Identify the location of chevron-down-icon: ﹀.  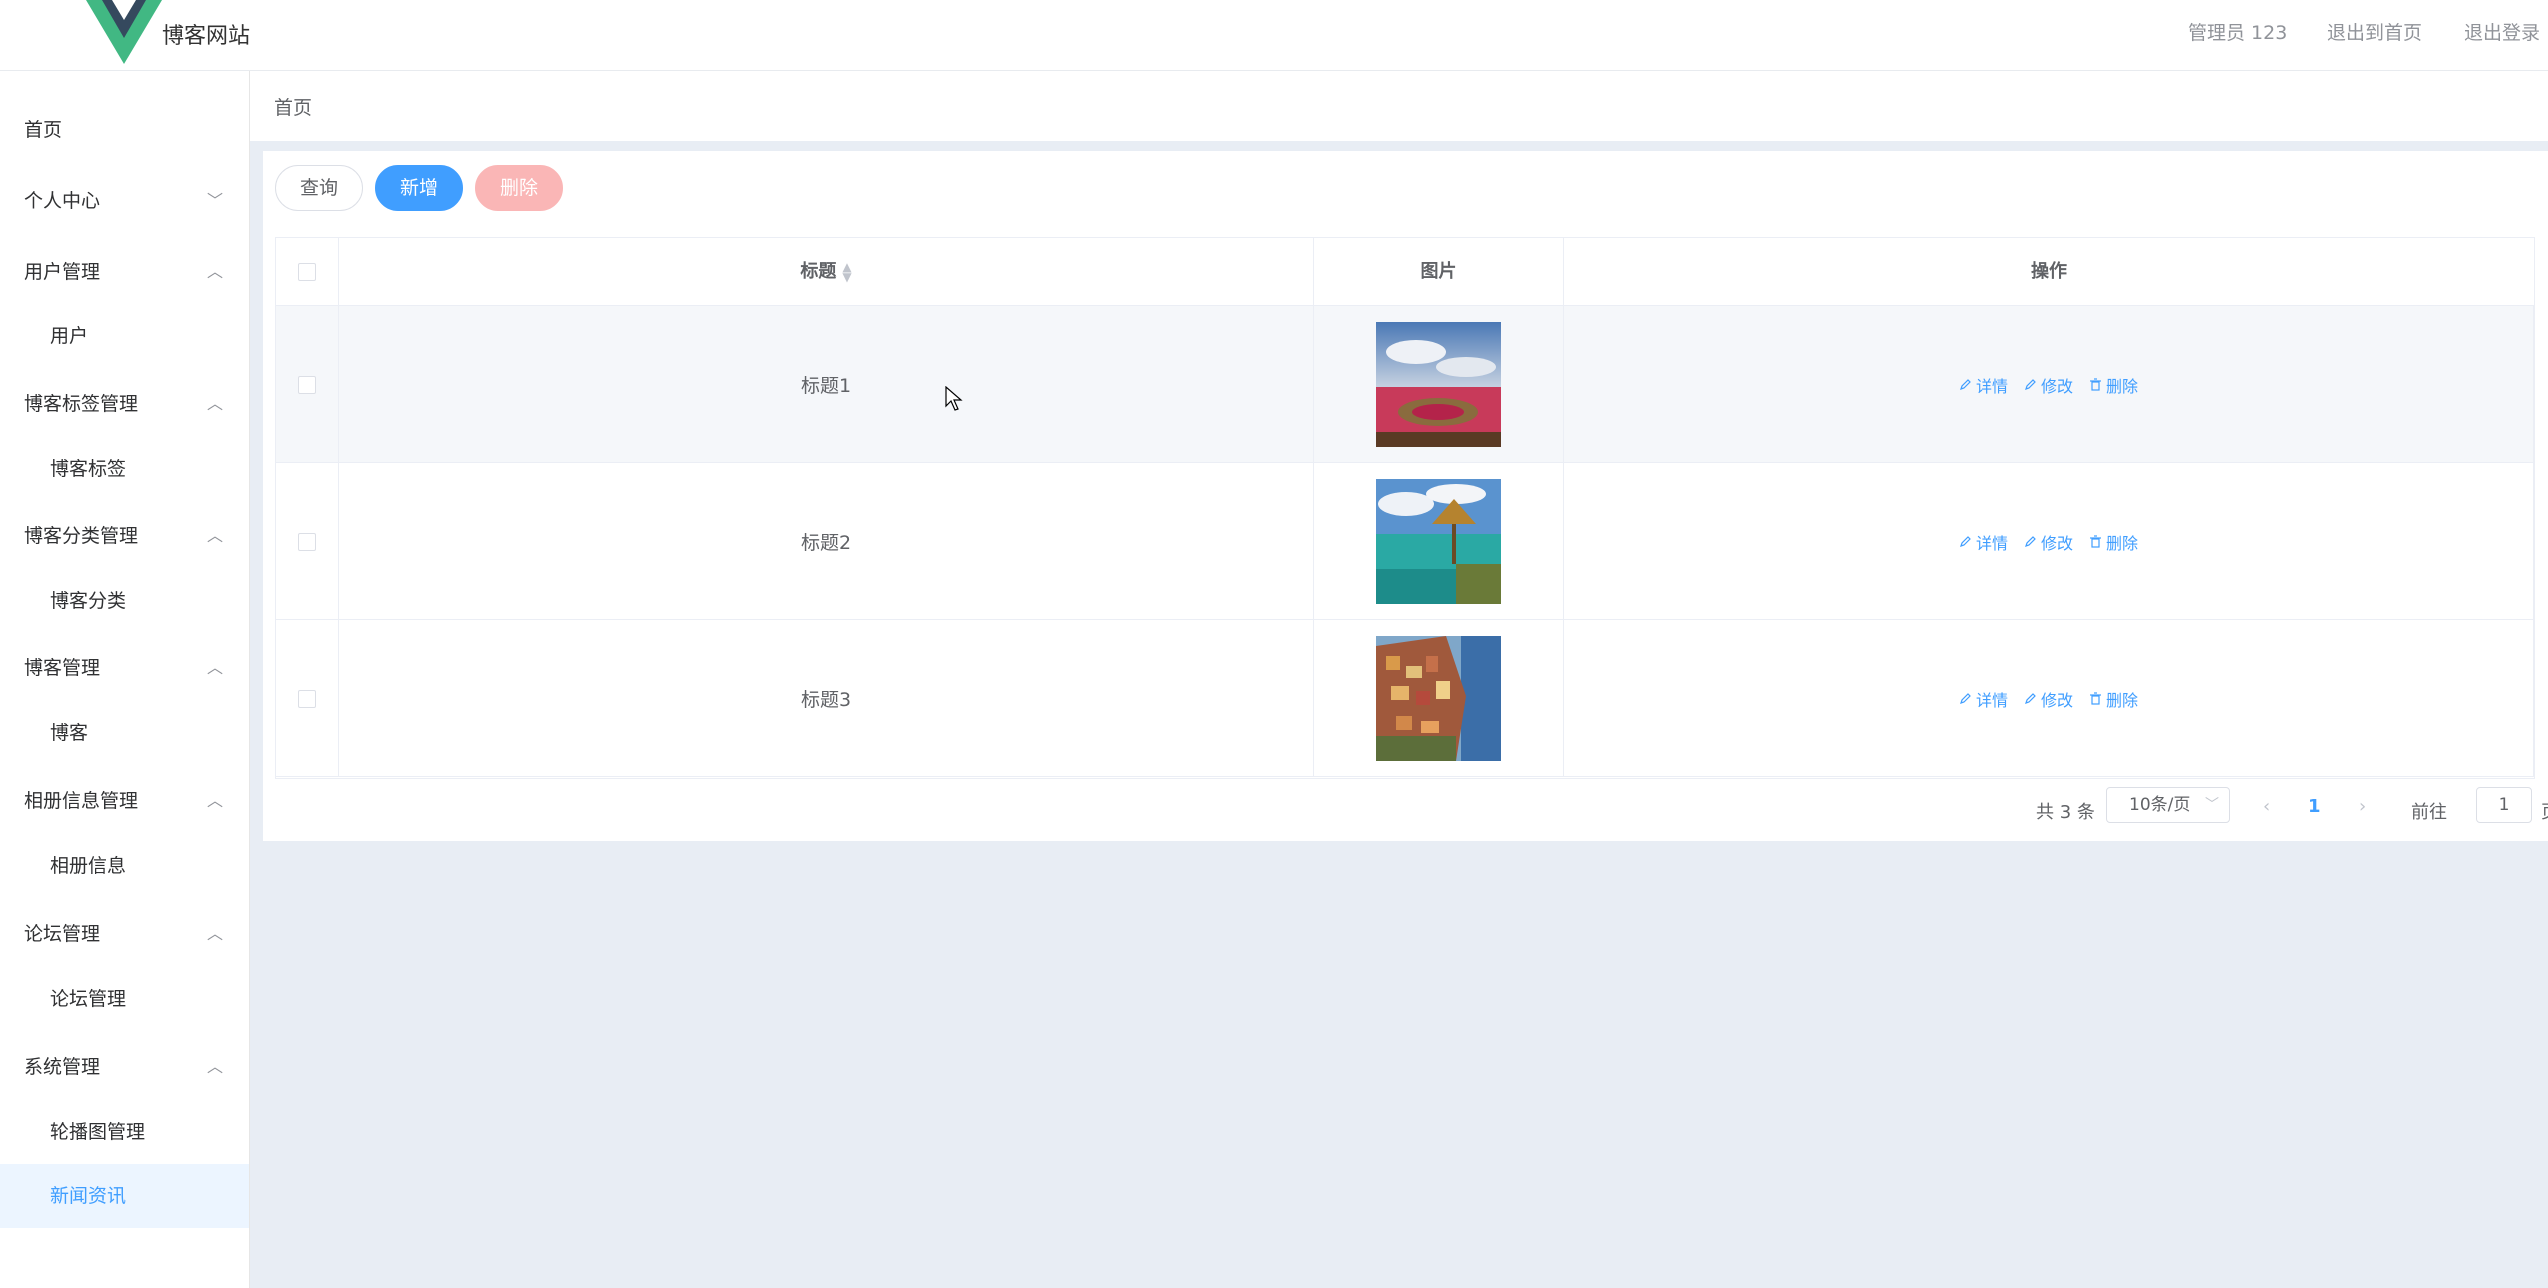
(214, 200).